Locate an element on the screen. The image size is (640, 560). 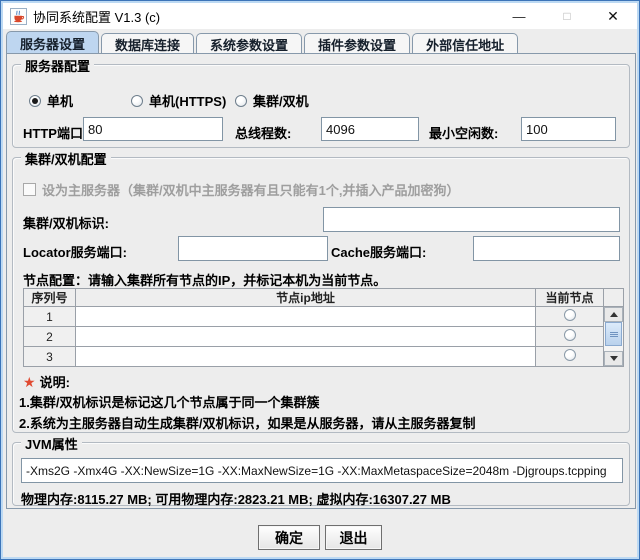
jvm-group-title: JVM属性 is located at coordinates (51, 443).